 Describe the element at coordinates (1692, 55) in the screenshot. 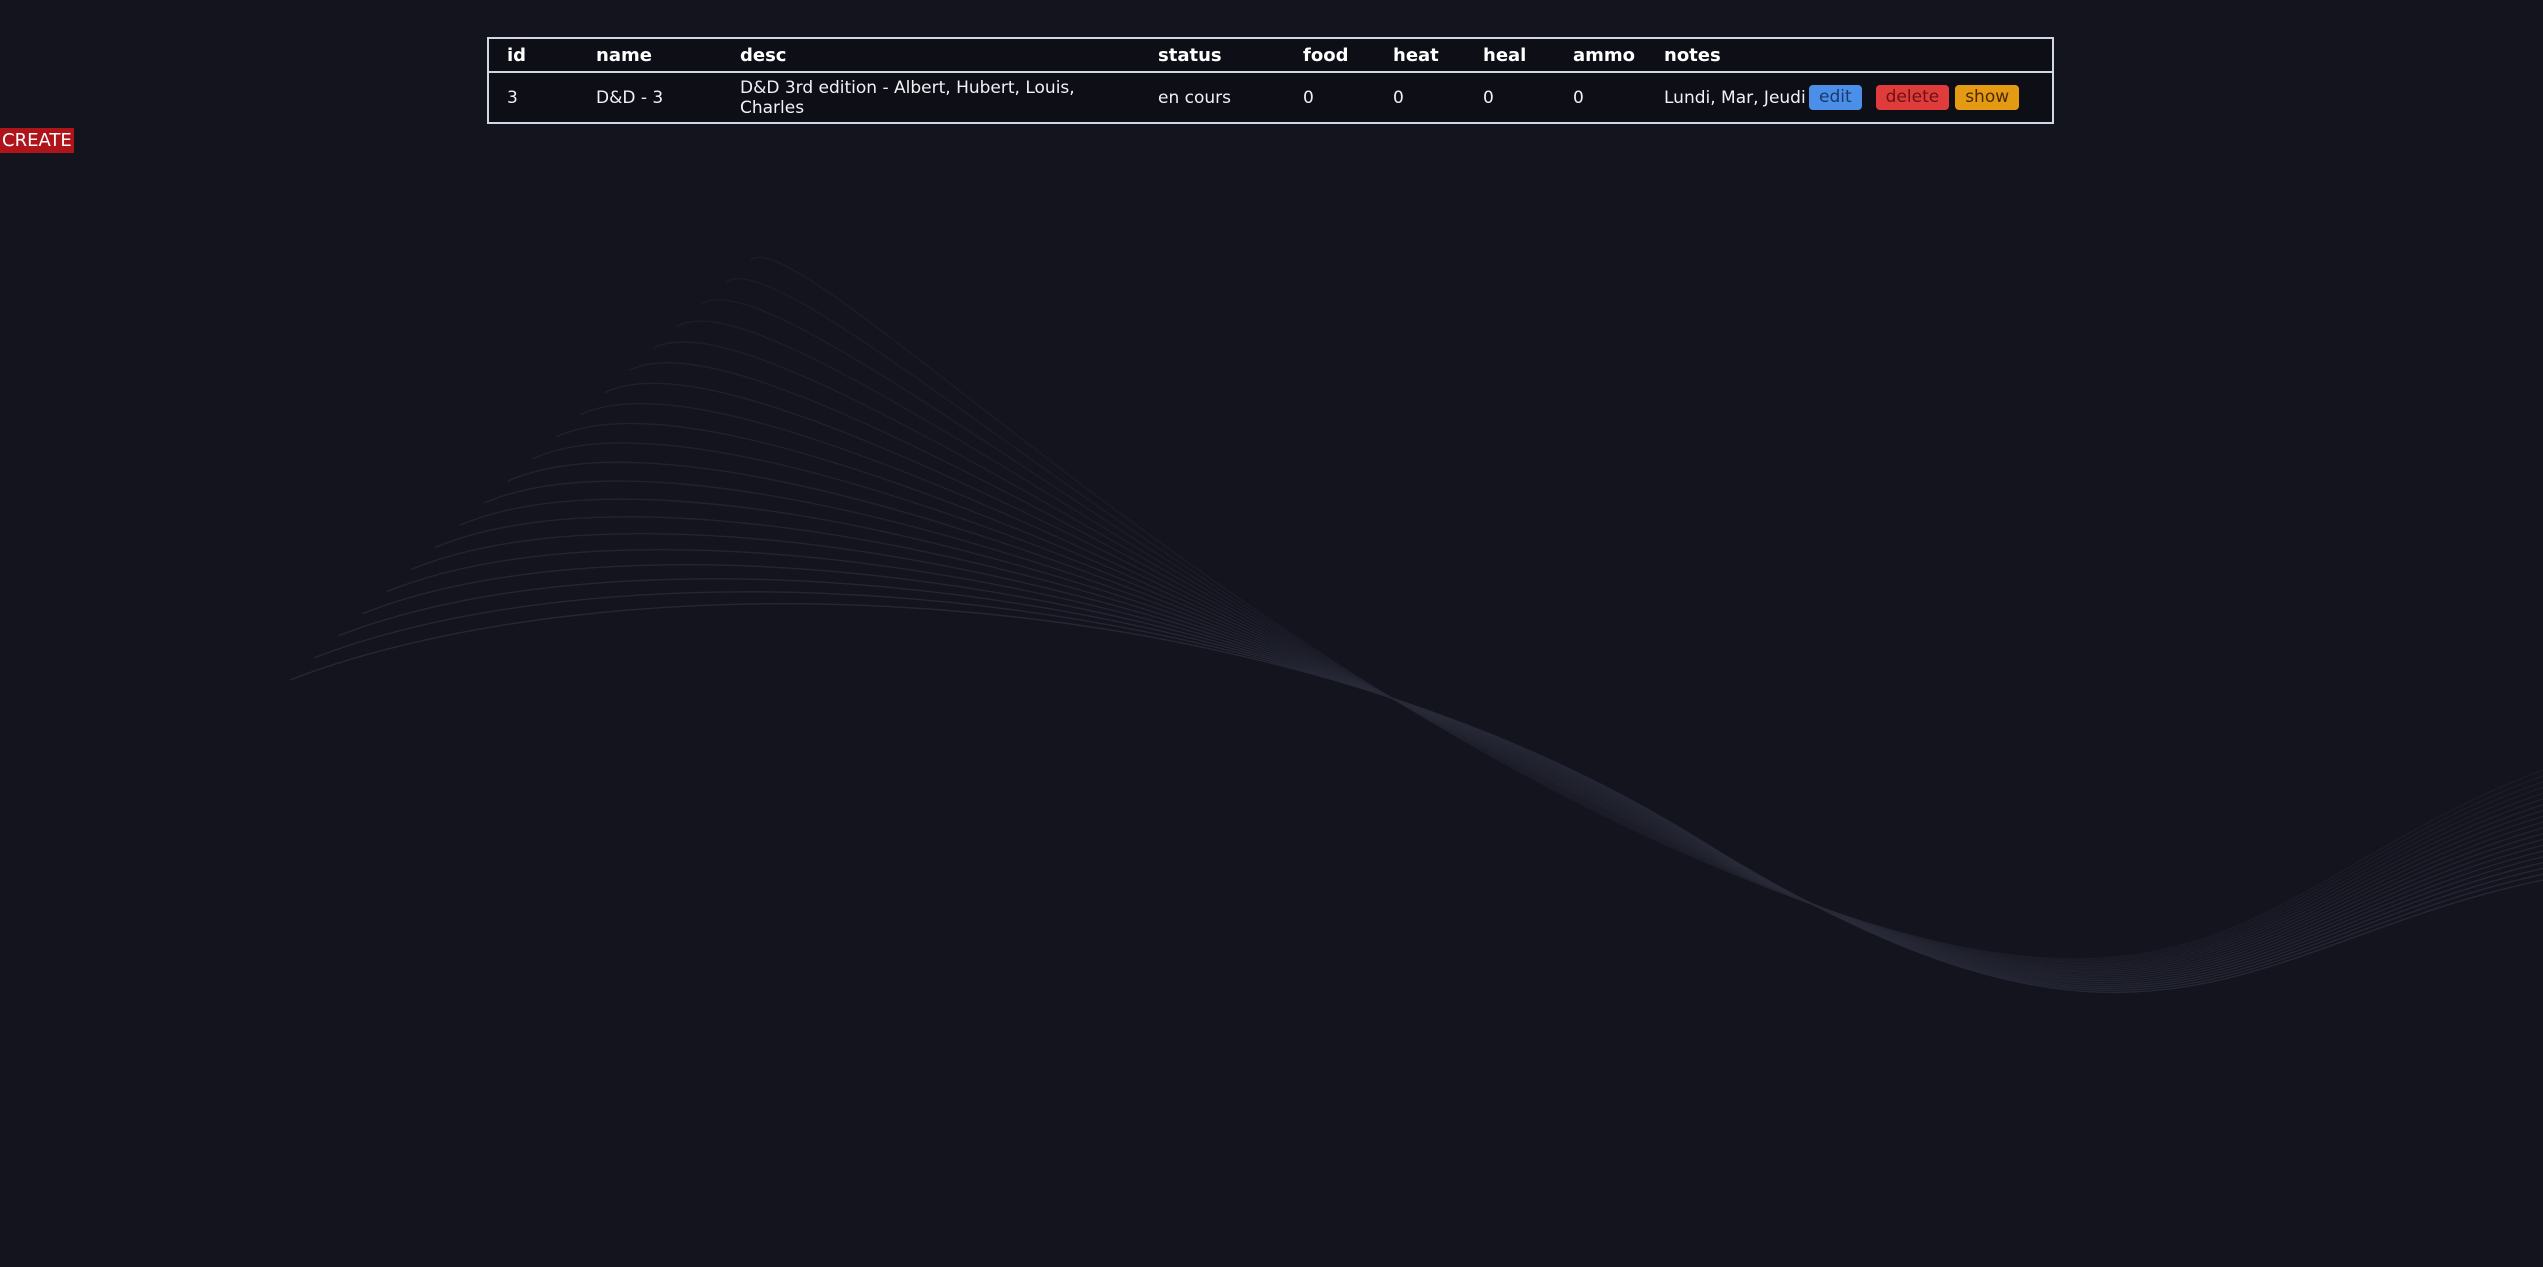

I see `header-notes: notes` at that location.